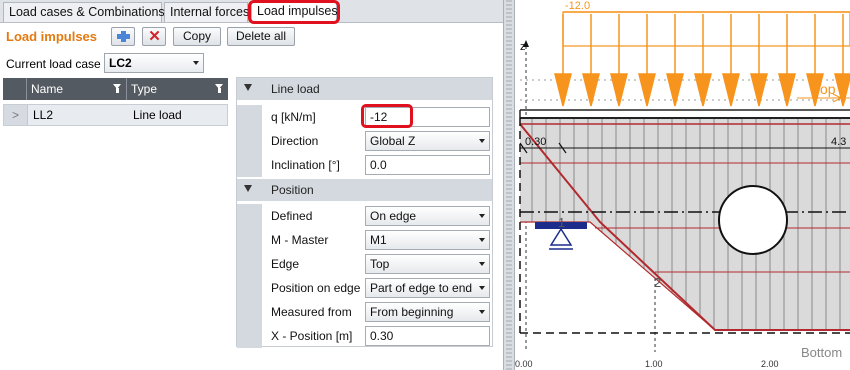  I want to click on load-arrows, so click(702, 60).